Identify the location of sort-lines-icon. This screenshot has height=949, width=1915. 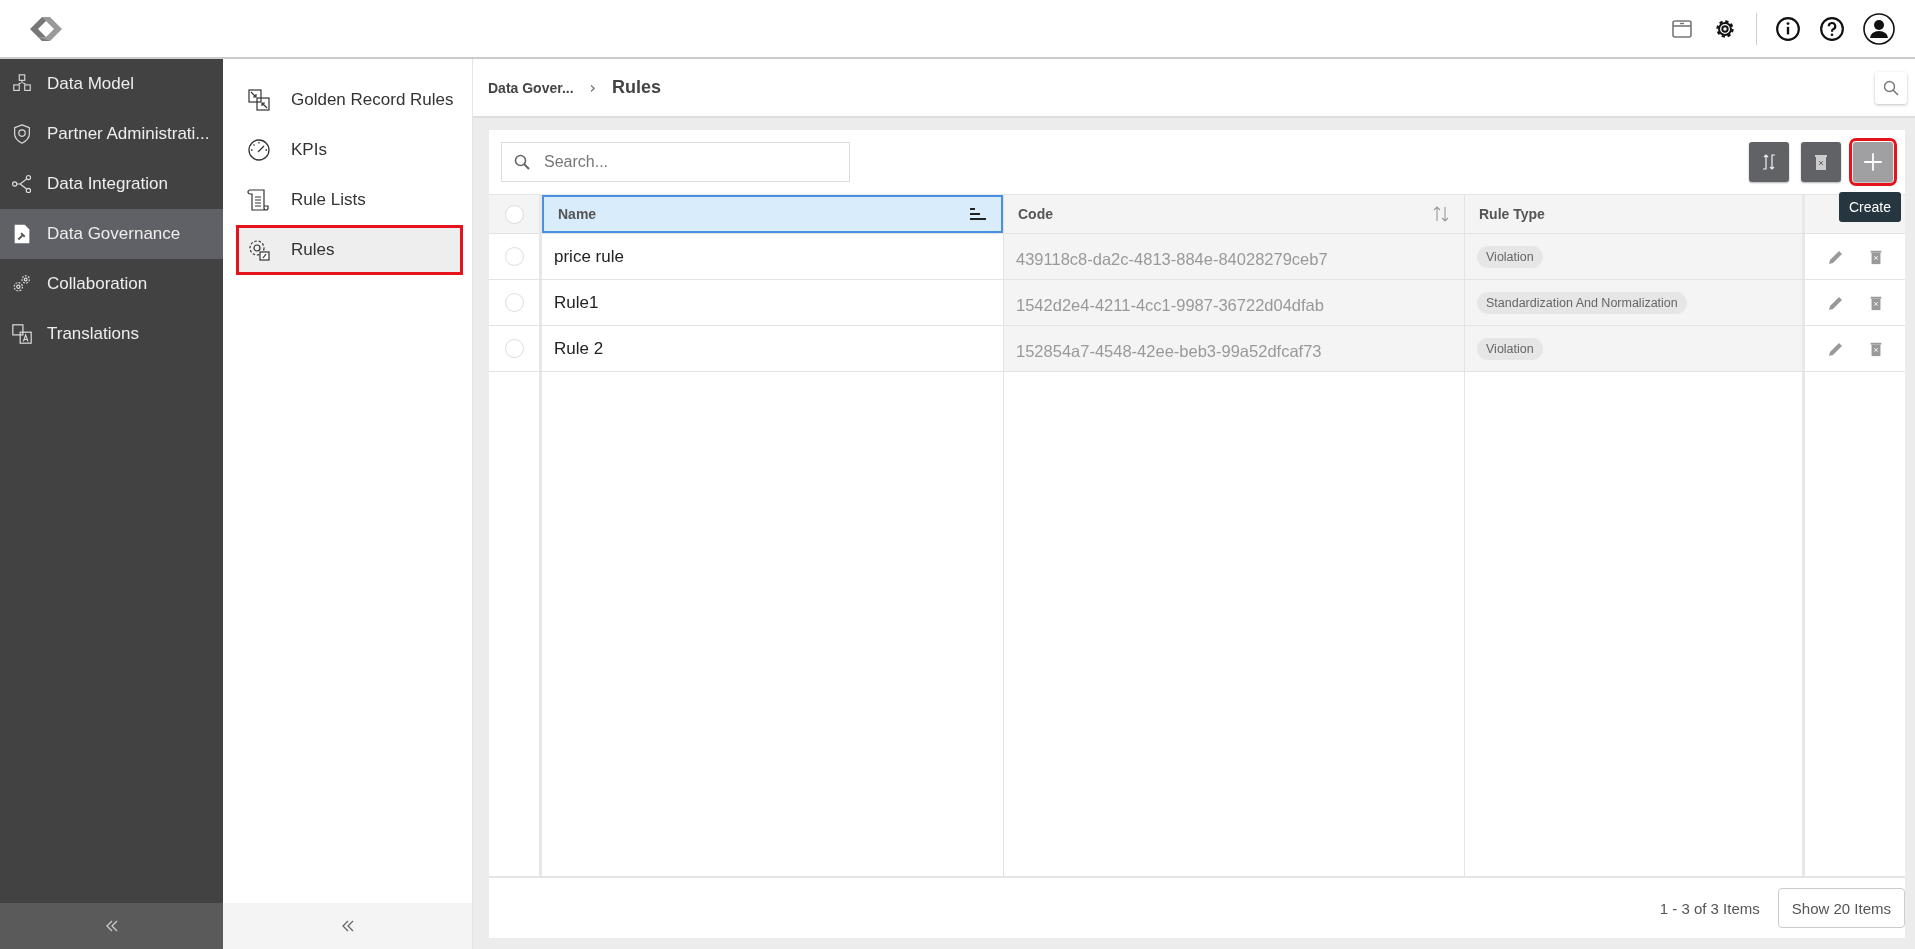
(978, 214).